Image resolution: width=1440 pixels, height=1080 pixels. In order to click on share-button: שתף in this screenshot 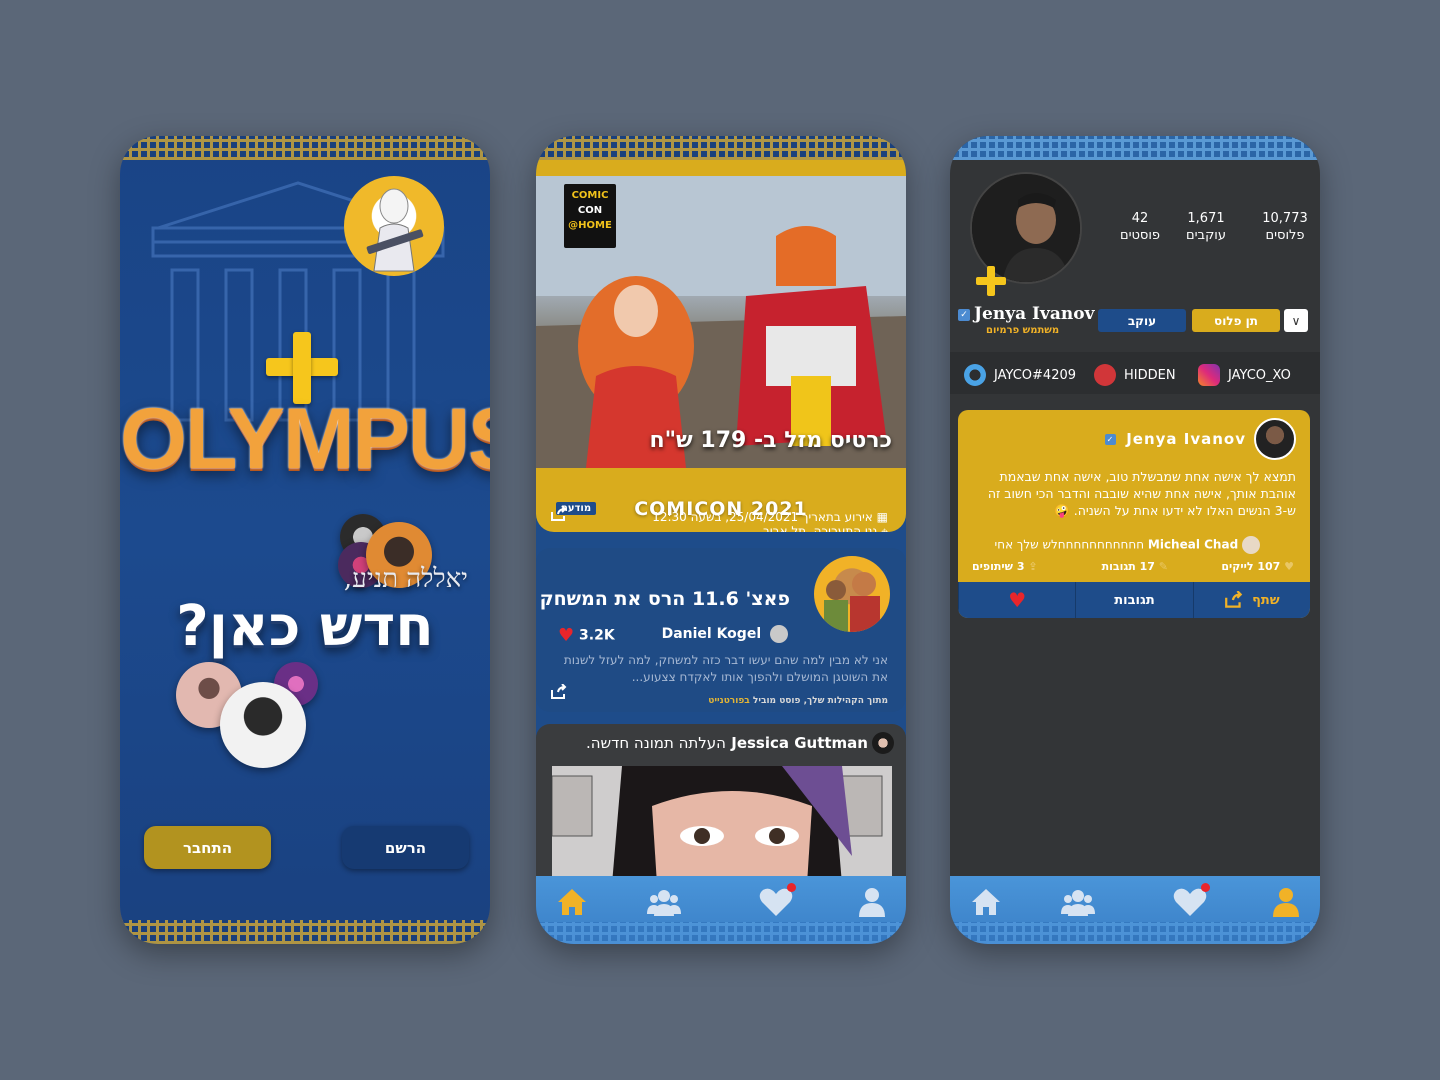, I will do `click(1251, 600)`.